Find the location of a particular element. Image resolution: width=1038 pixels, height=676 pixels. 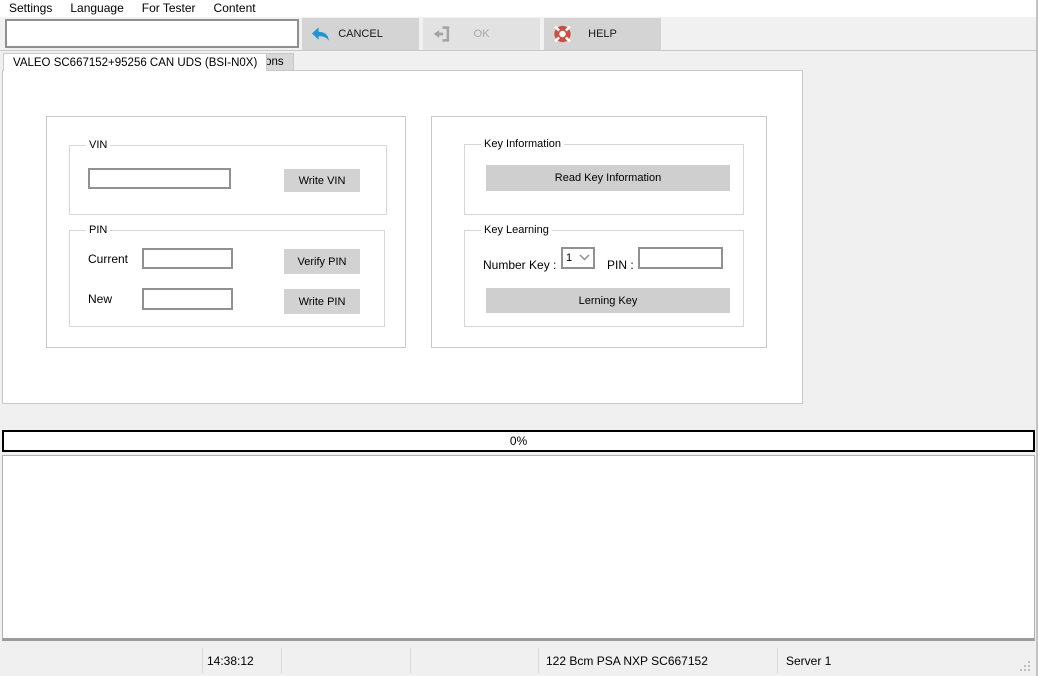

vin-group-label: VIN is located at coordinates (98, 145).